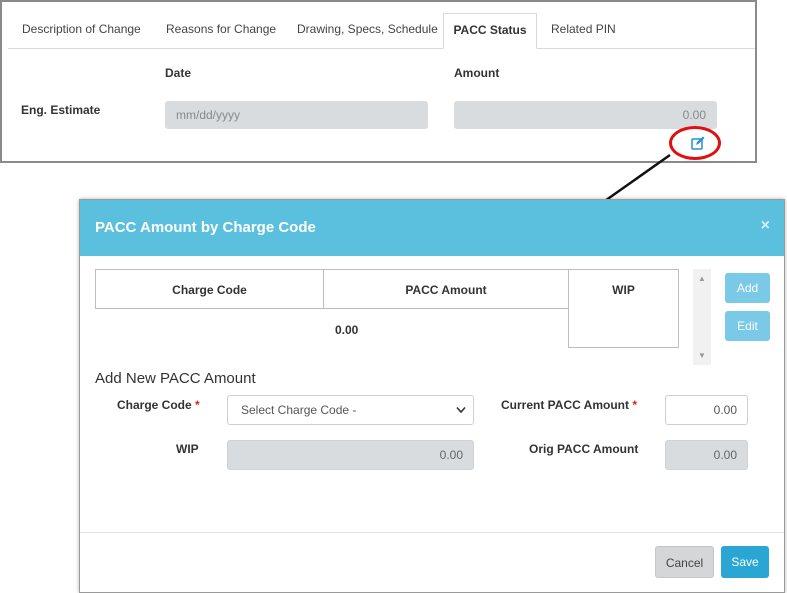 The height and width of the screenshot is (593, 787). What do you see at coordinates (178, 73) in the screenshot?
I see `date-column-header: Date` at bounding box center [178, 73].